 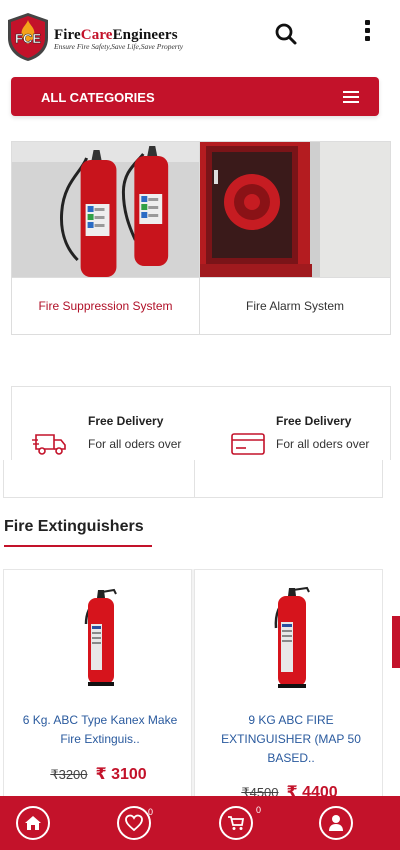 I want to click on home-button, so click(x=33, y=823).